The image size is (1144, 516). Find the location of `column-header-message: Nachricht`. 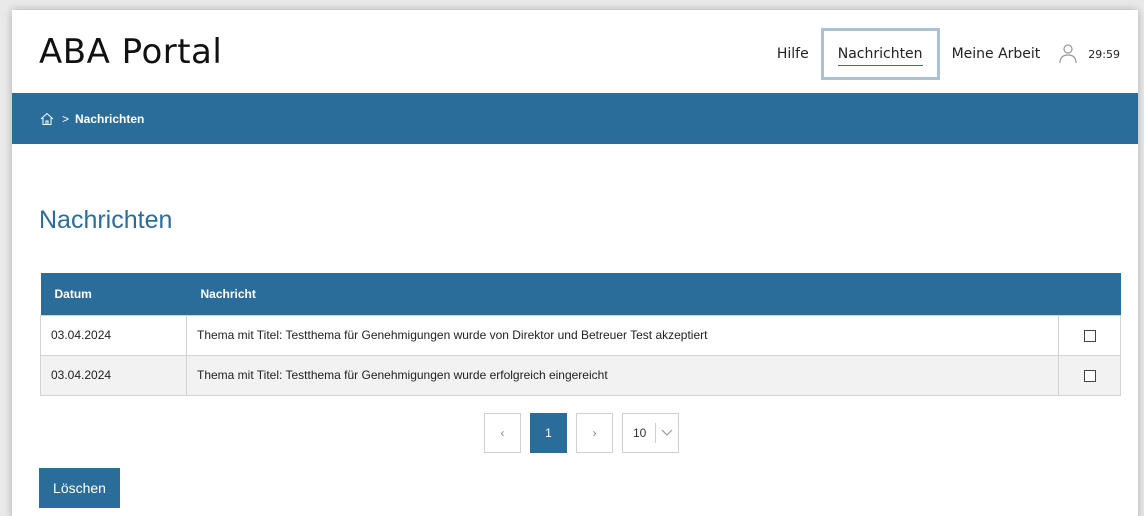

column-header-message: Nachricht is located at coordinates (622, 294).